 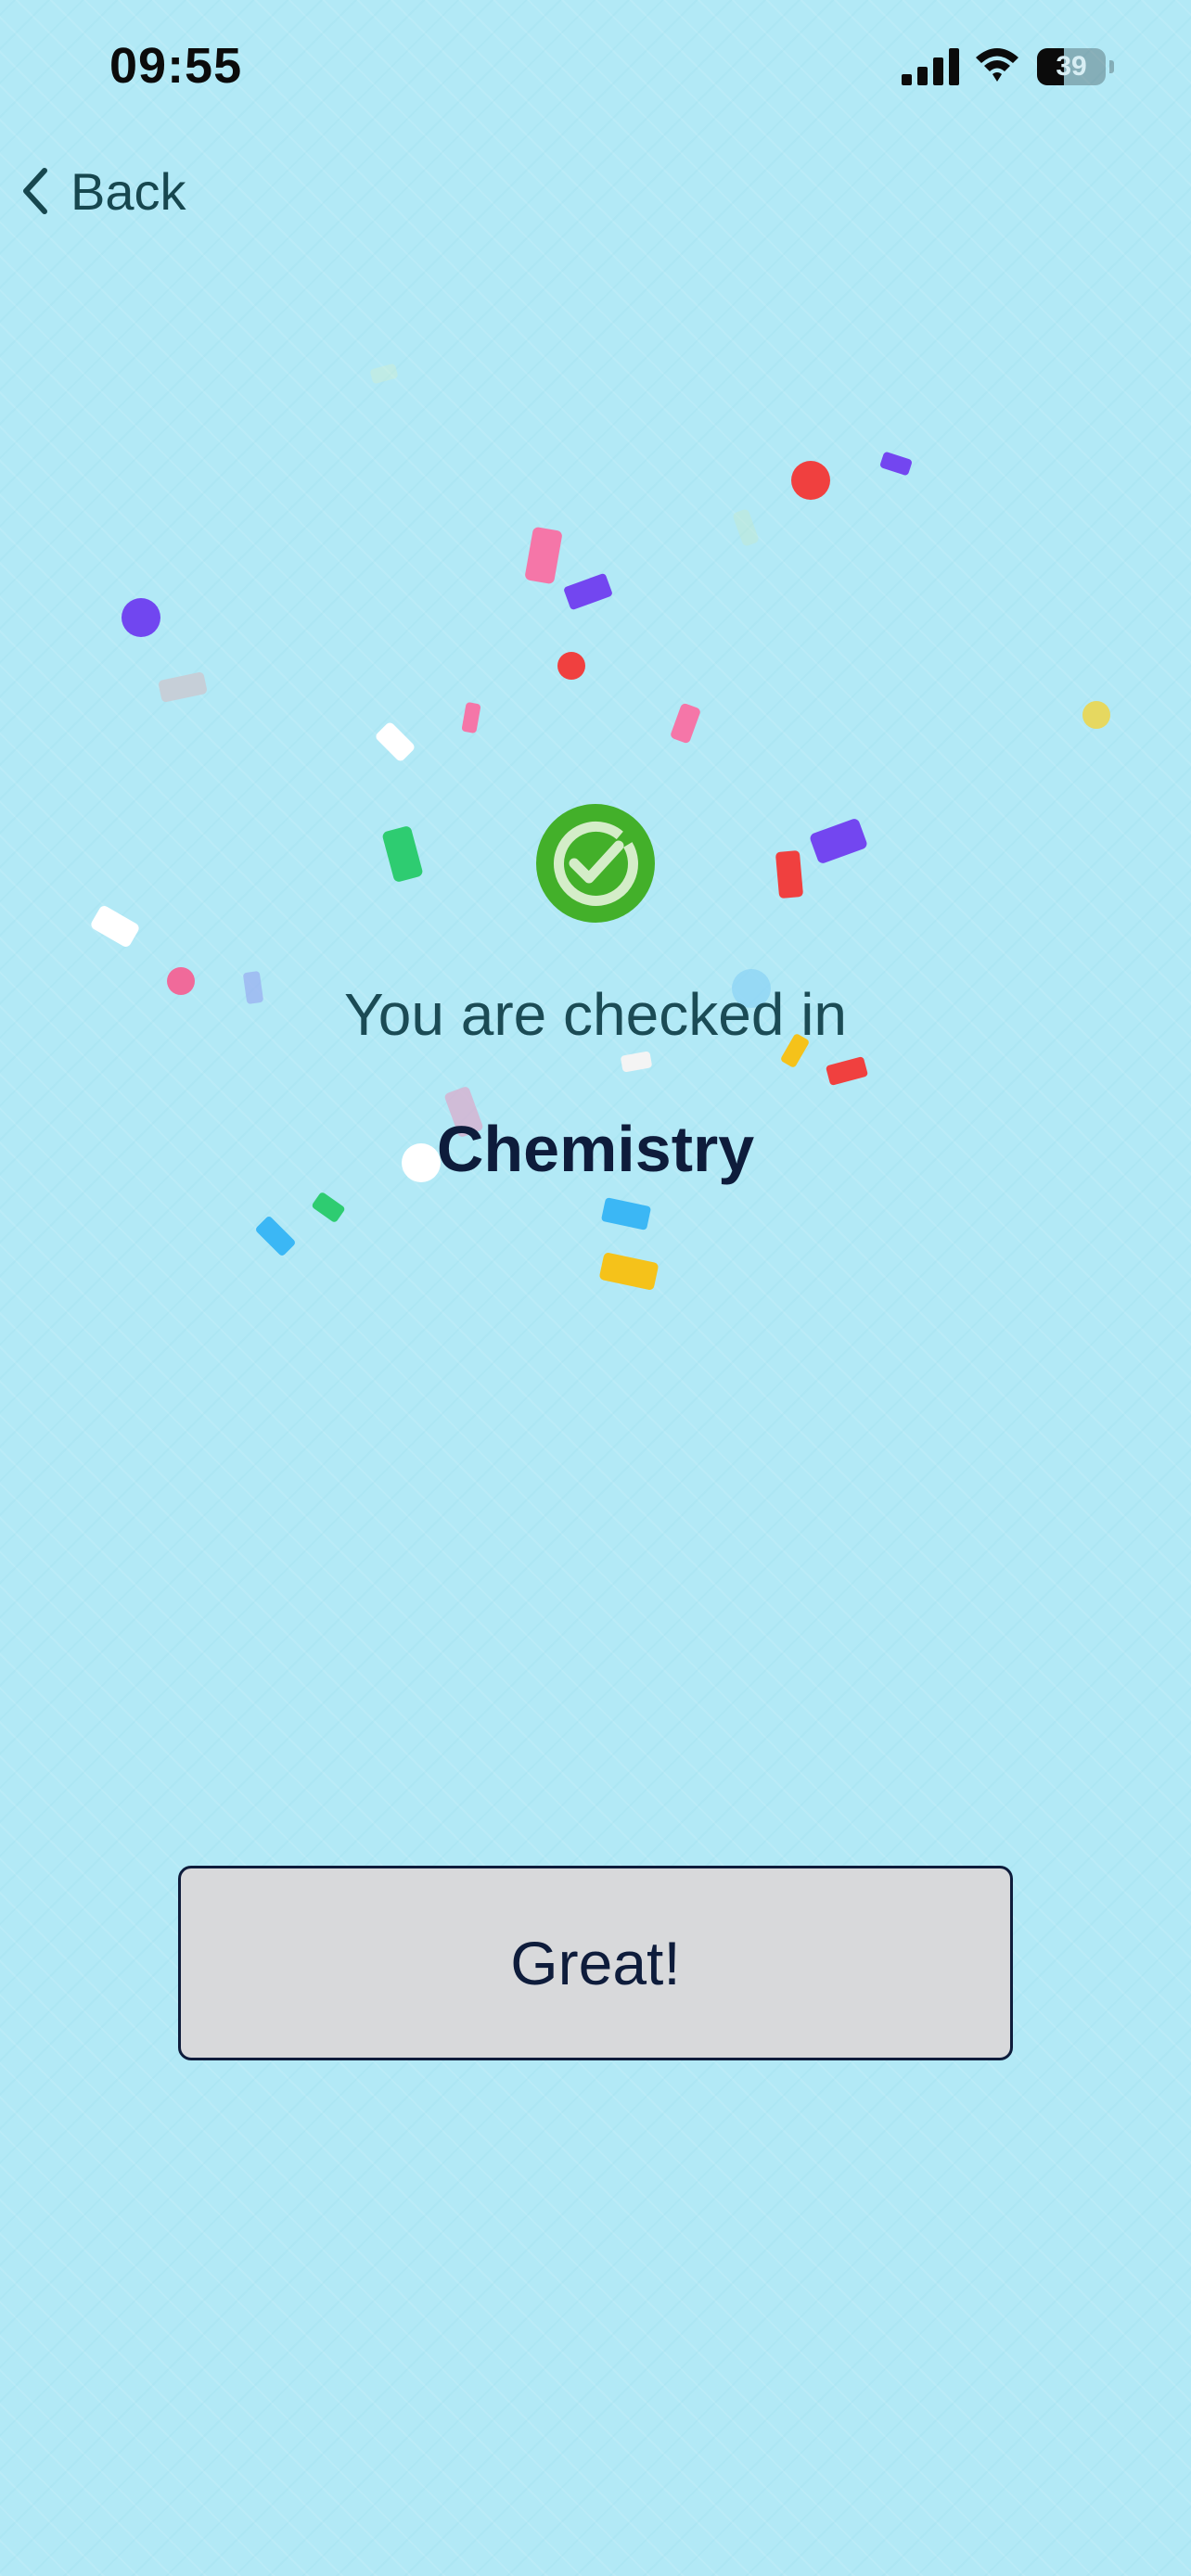 I want to click on chevron-left-icon, so click(x=35, y=191).